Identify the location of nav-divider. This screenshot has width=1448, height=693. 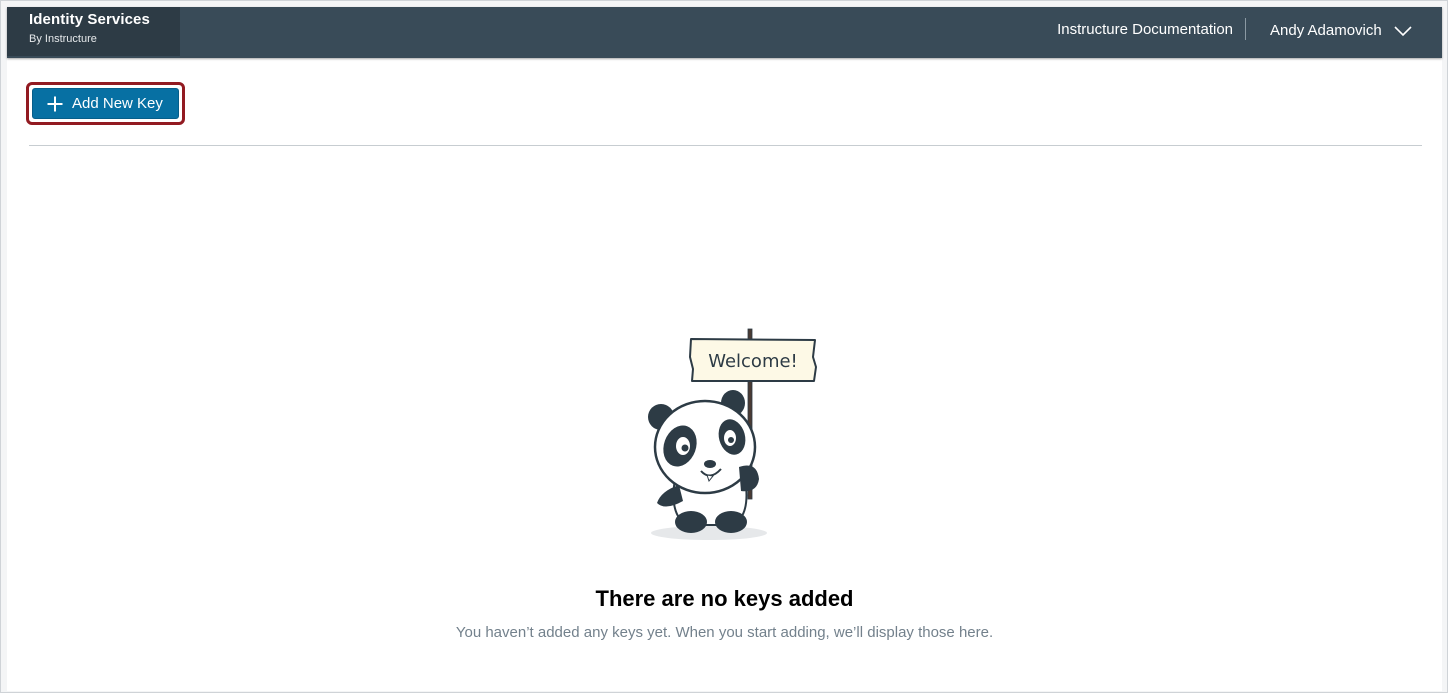
(1245, 29).